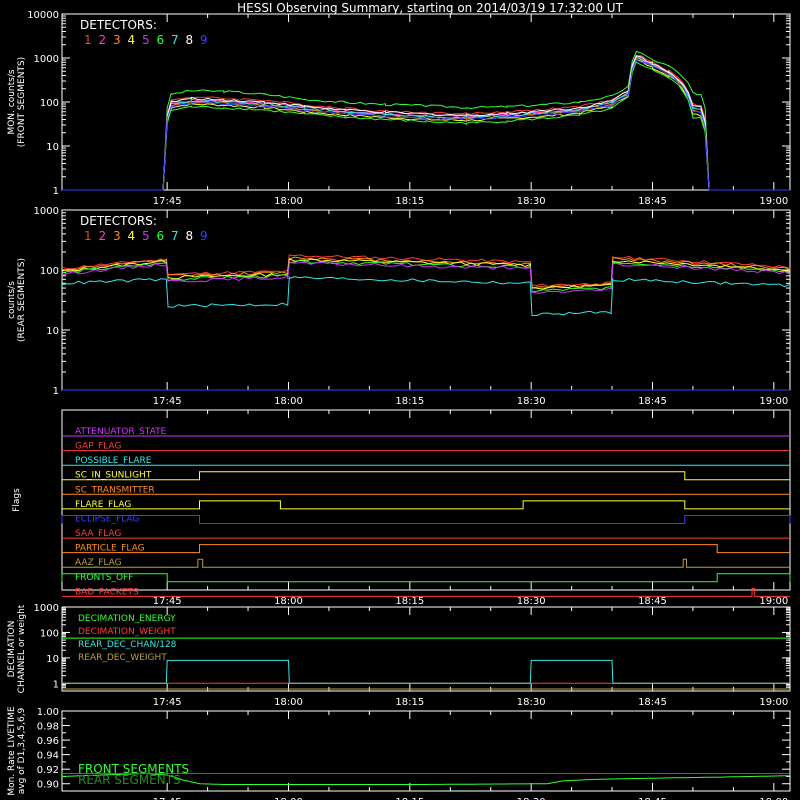  I want to click on rear-detector-label: 9, so click(204, 236).